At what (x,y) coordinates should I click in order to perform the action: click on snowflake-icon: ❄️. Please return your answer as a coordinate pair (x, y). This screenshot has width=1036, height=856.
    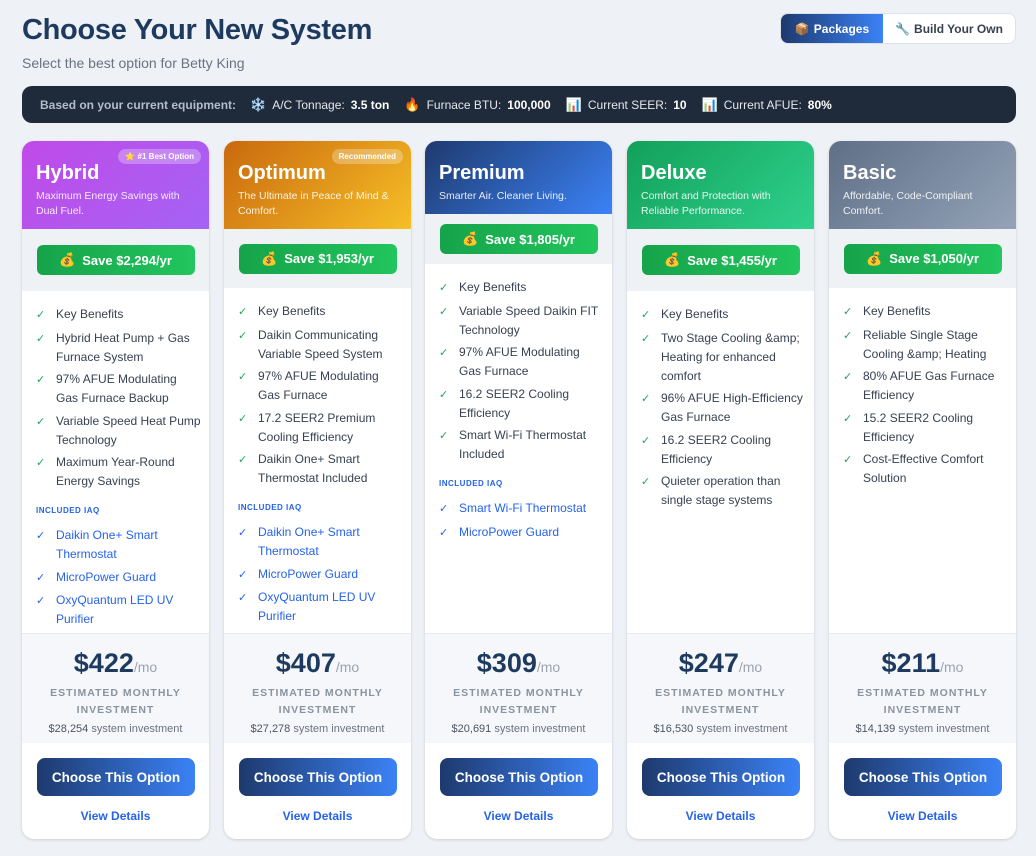
    Looking at the image, I should click on (258, 104).